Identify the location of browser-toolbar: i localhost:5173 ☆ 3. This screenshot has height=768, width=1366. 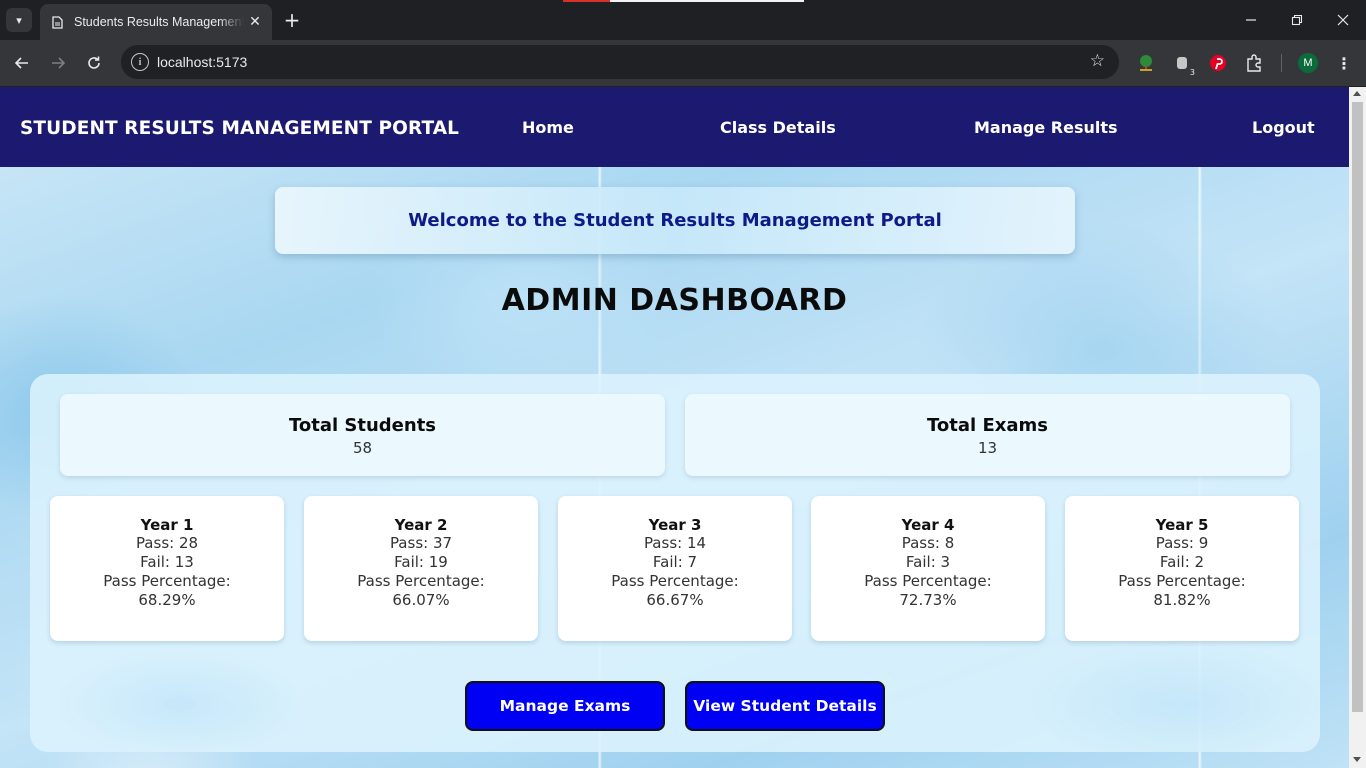
(683, 63).